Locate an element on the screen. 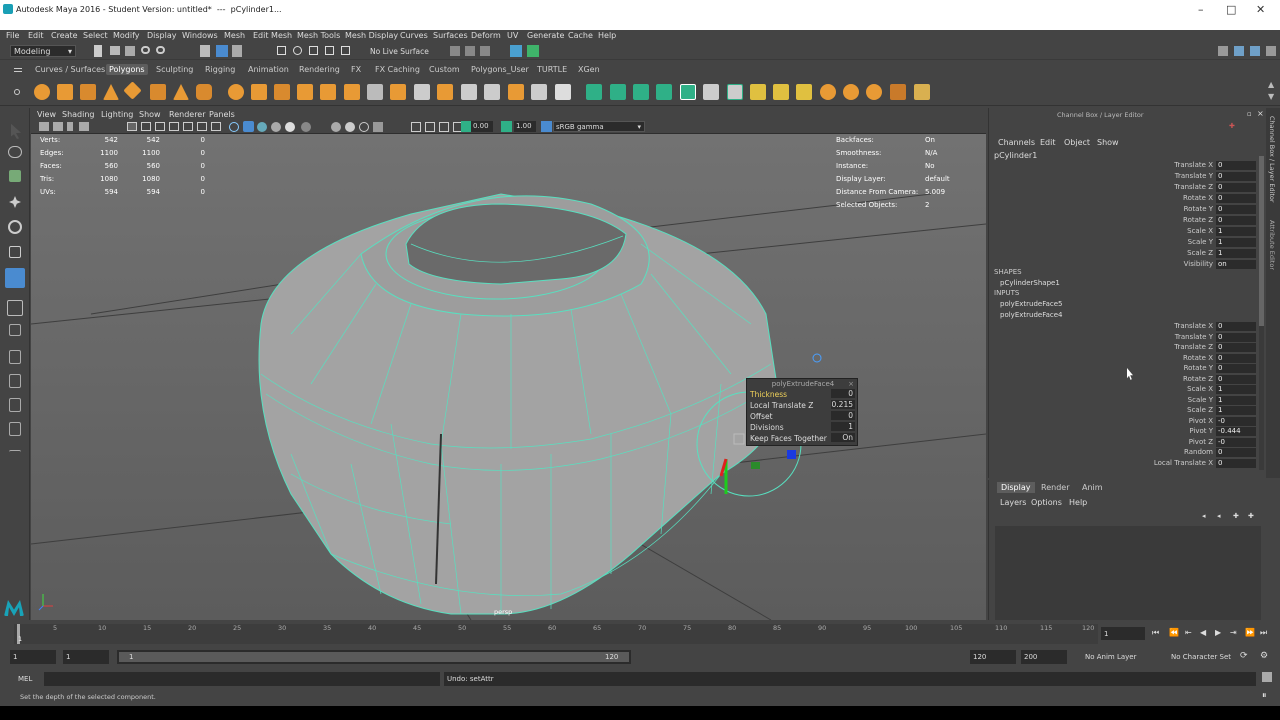  shelf-tab-turtle: TURTLE is located at coordinates (552, 69).